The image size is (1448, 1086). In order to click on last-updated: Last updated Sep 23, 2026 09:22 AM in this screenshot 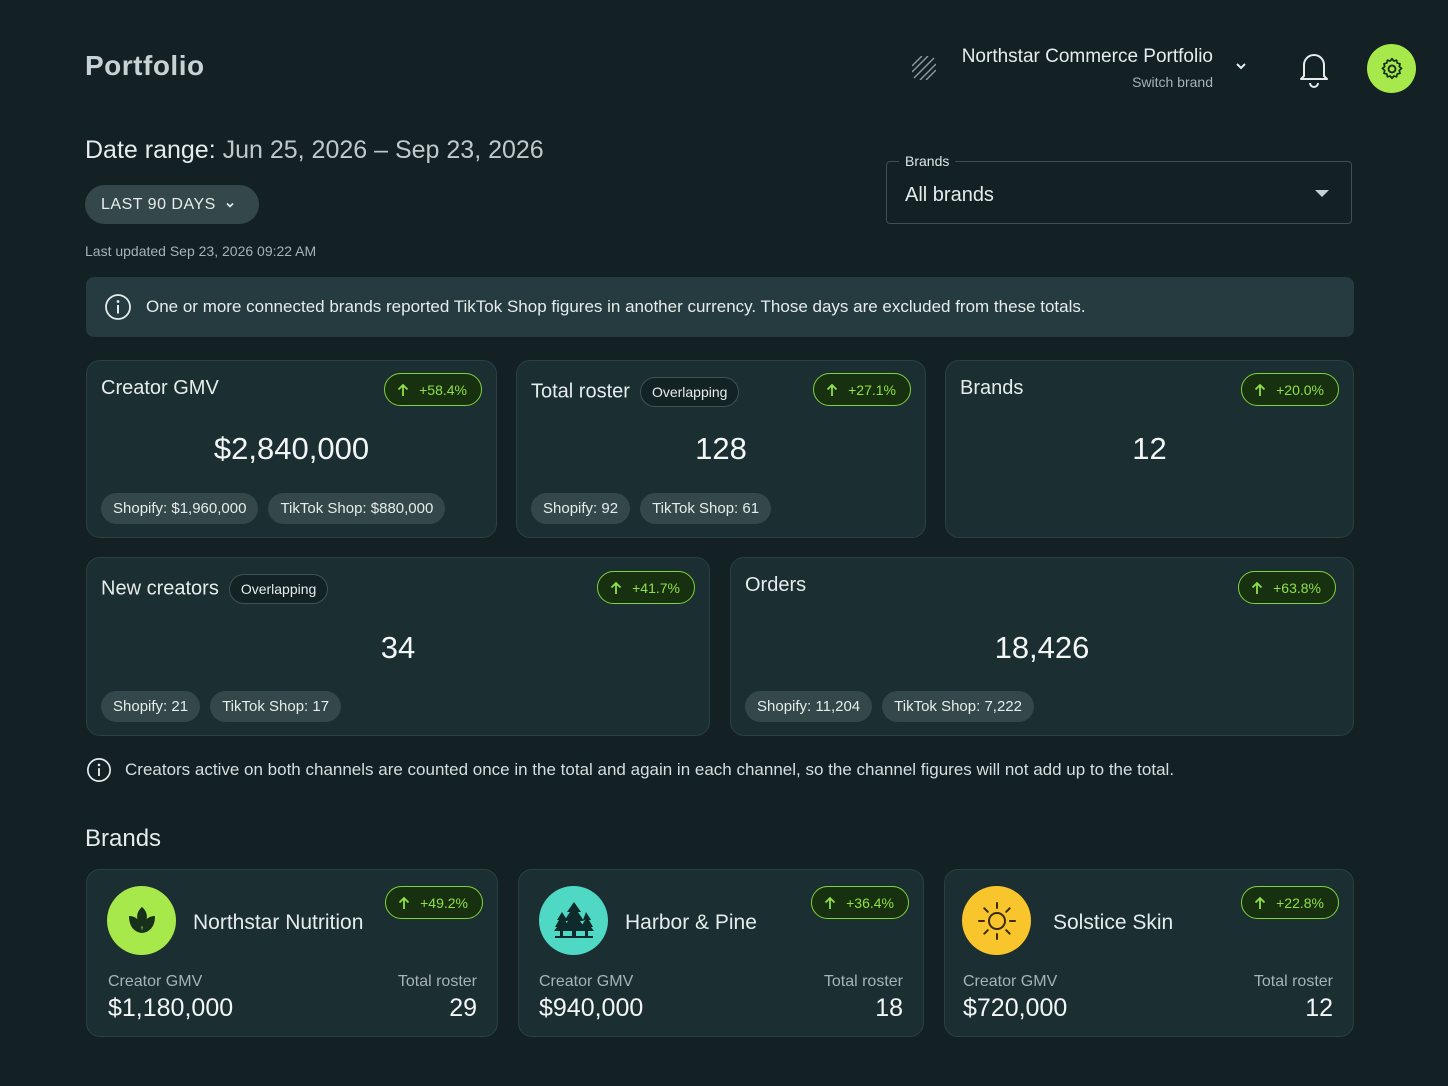, I will do `click(201, 251)`.